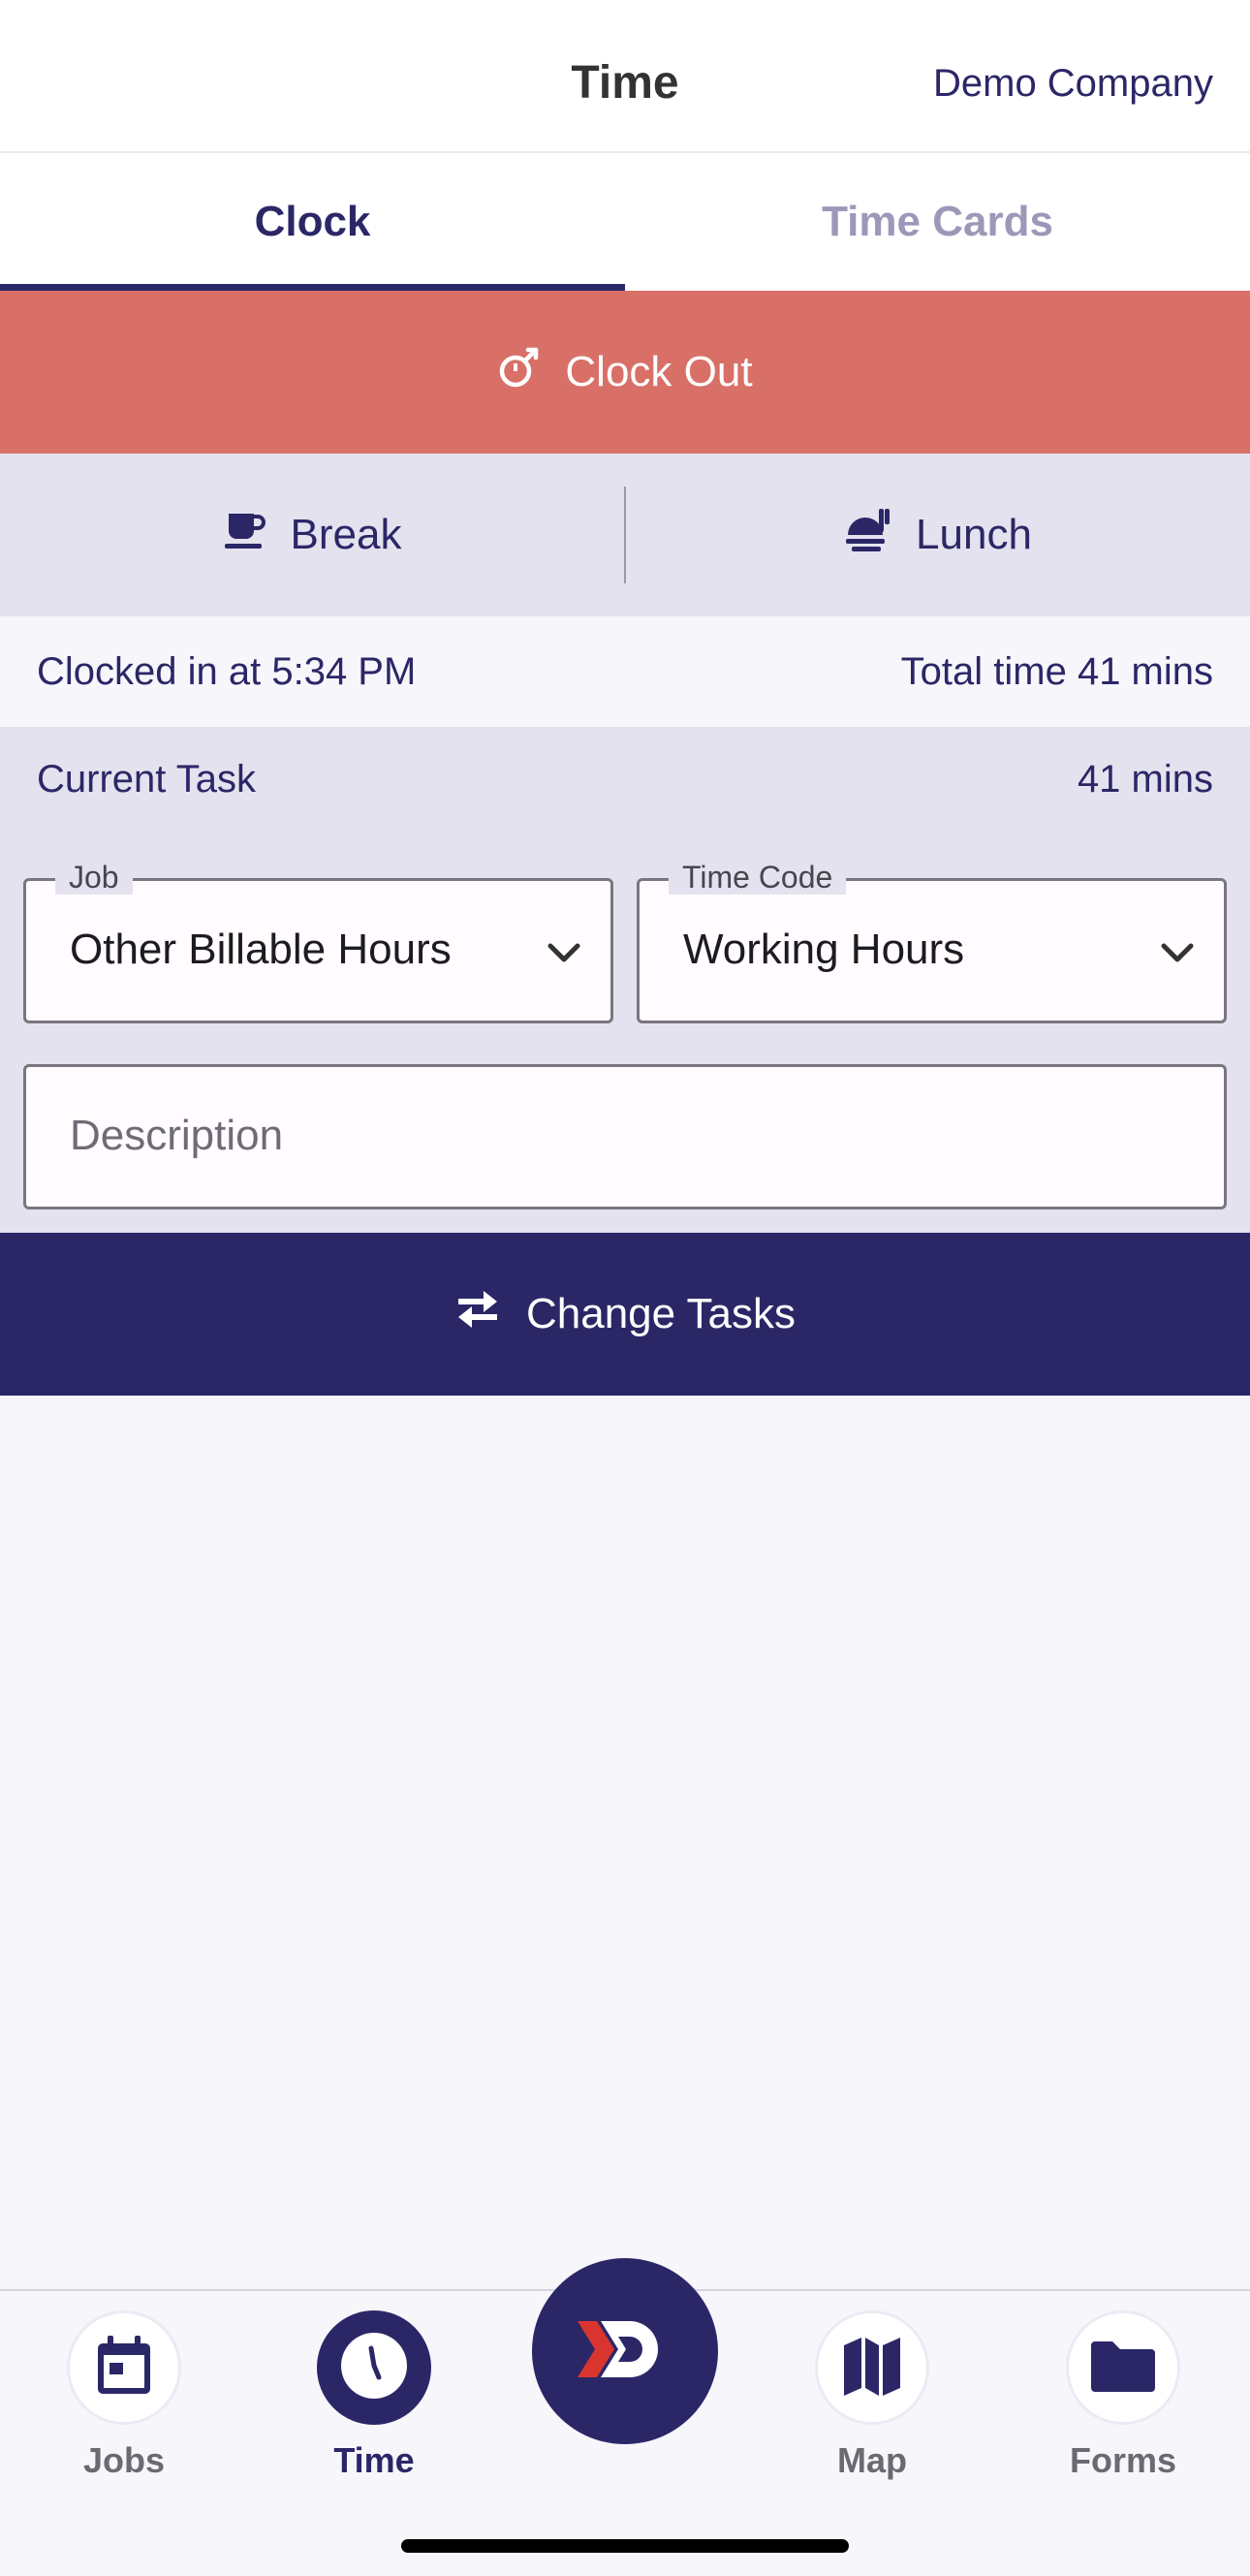 Image resolution: width=1250 pixels, height=2576 pixels. What do you see at coordinates (1056, 671) in the screenshot?
I see `total-time-text: Total time 41 mins` at bounding box center [1056, 671].